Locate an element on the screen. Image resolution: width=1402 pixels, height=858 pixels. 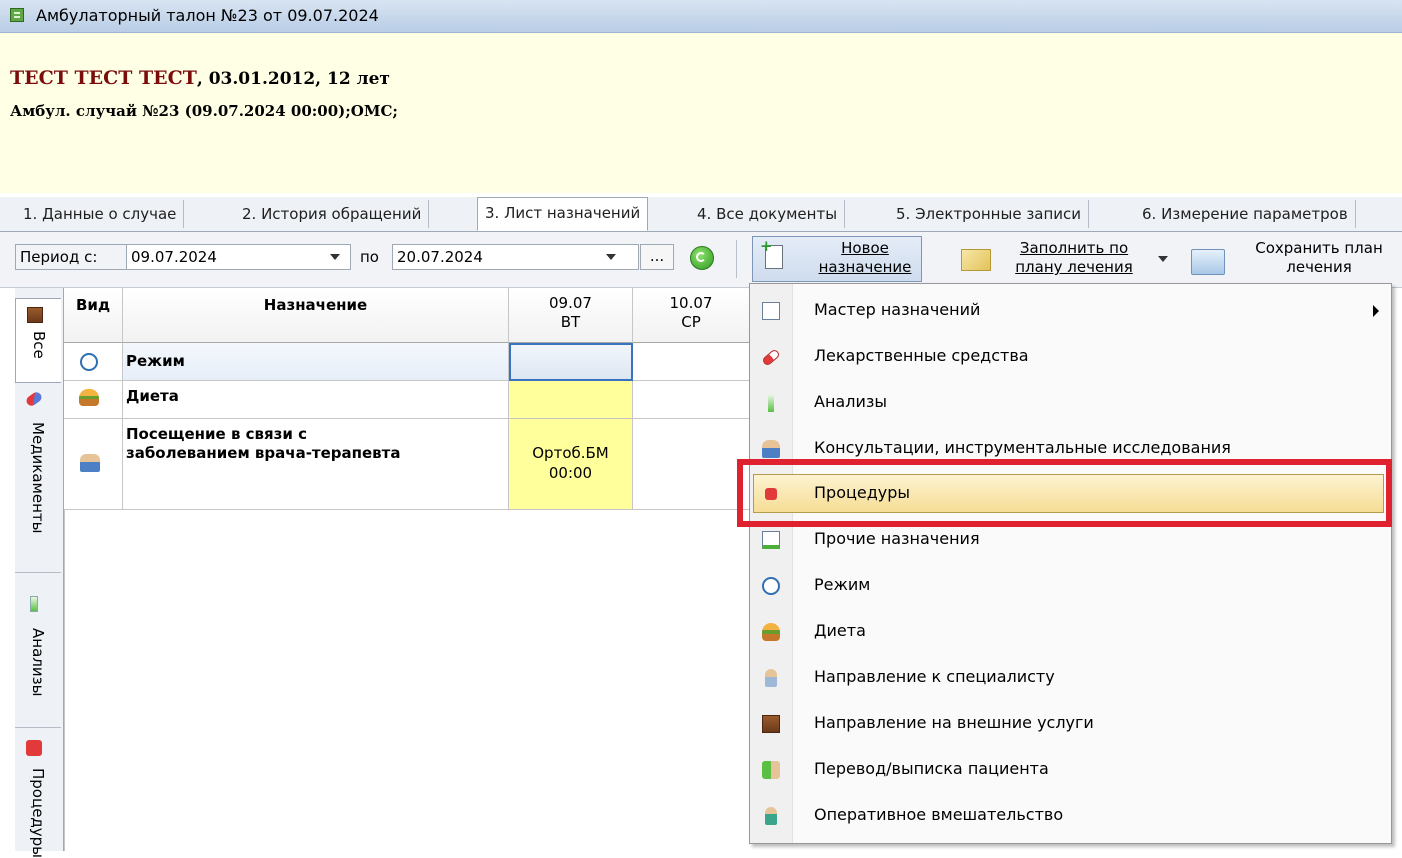
save-plan-label: Сохранить план лечения is located at coordinates (1319, 258).